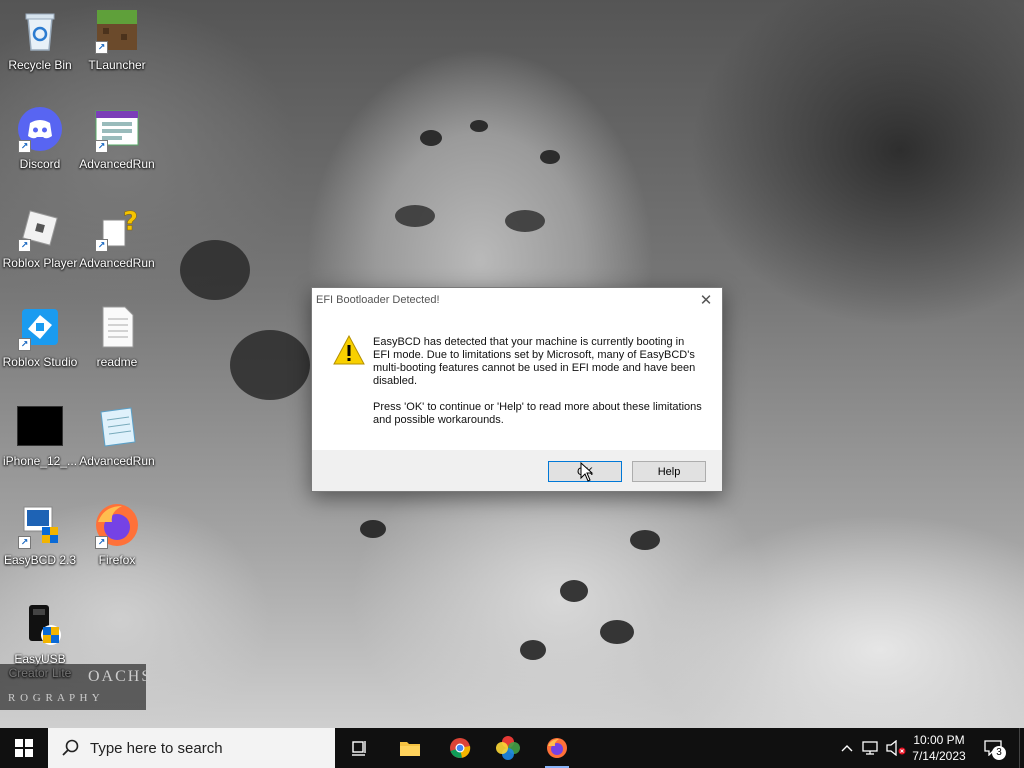 Image resolution: width=1024 pixels, height=768 pixels. I want to click on volume-muted-icon, so click(896, 748).